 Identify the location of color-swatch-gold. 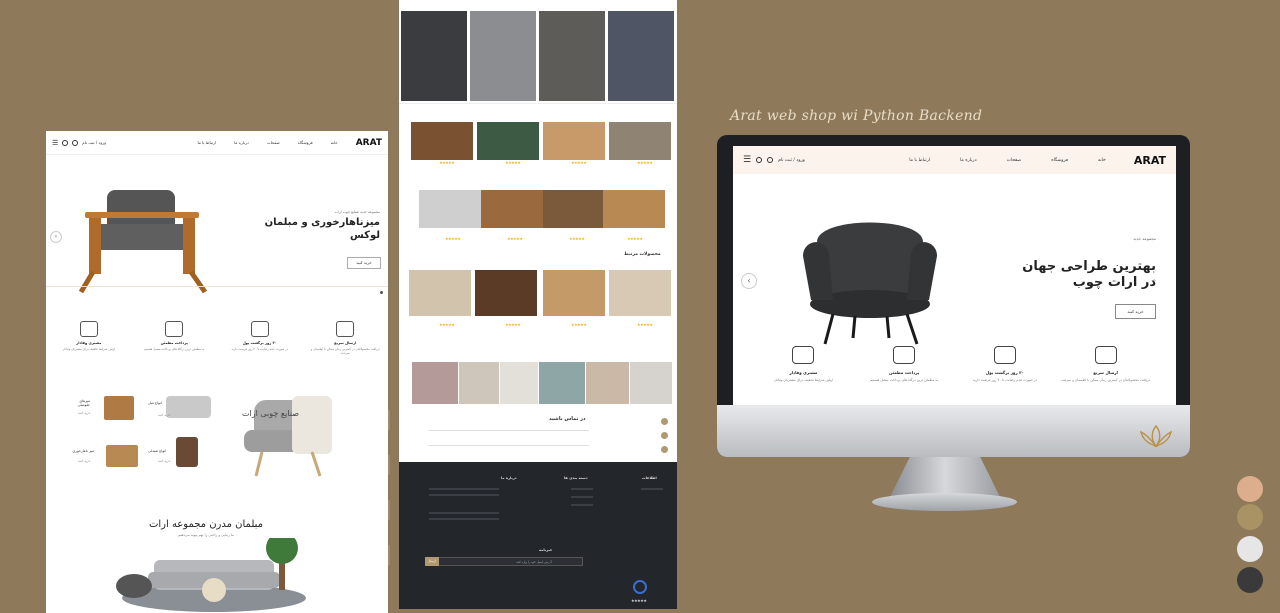
(1250, 517).